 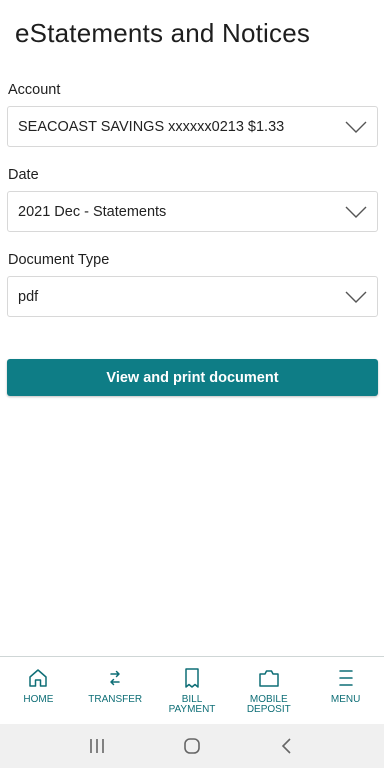 What do you see at coordinates (34, 90) in the screenshot?
I see `account-label: Account` at bounding box center [34, 90].